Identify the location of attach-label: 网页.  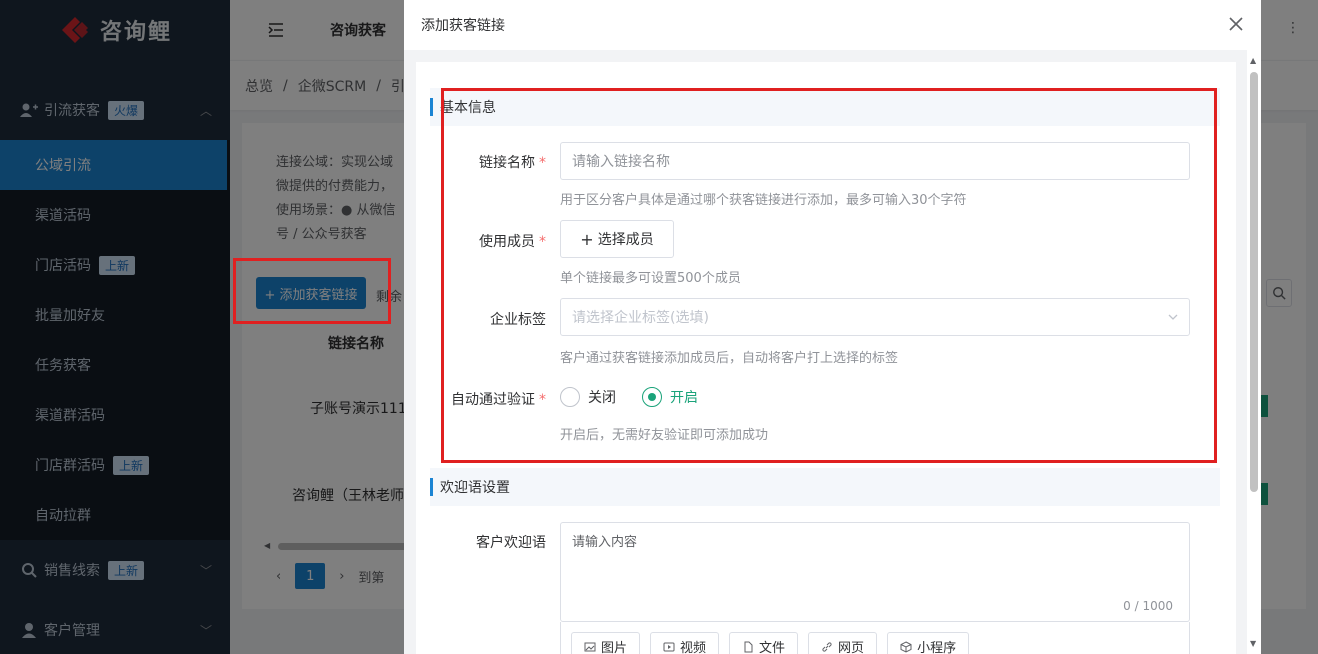
(851, 647).